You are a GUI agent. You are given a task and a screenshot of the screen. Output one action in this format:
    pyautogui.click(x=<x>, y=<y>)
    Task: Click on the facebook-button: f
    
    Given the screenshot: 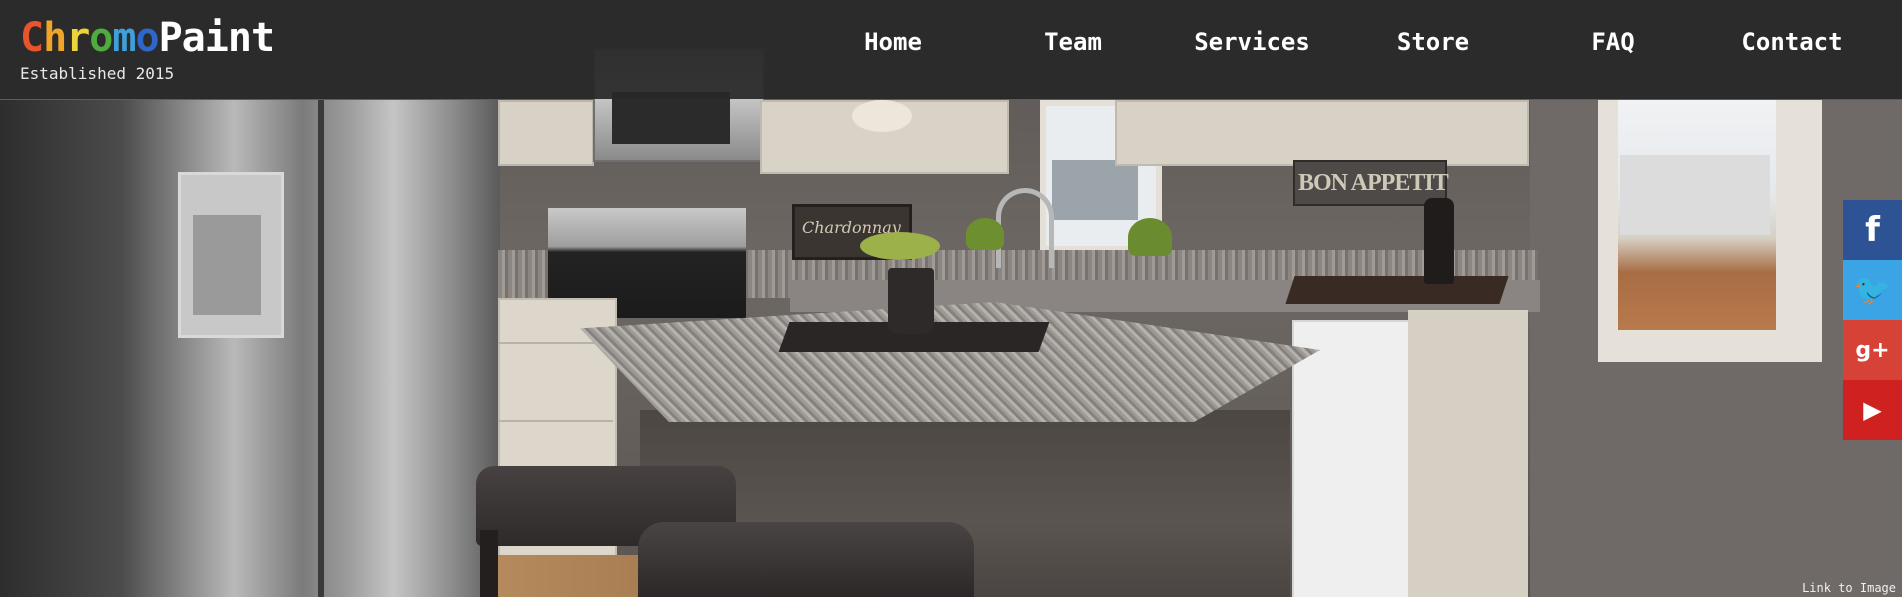 What is the action you would take?
    pyautogui.click(x=1872, y=230)
    